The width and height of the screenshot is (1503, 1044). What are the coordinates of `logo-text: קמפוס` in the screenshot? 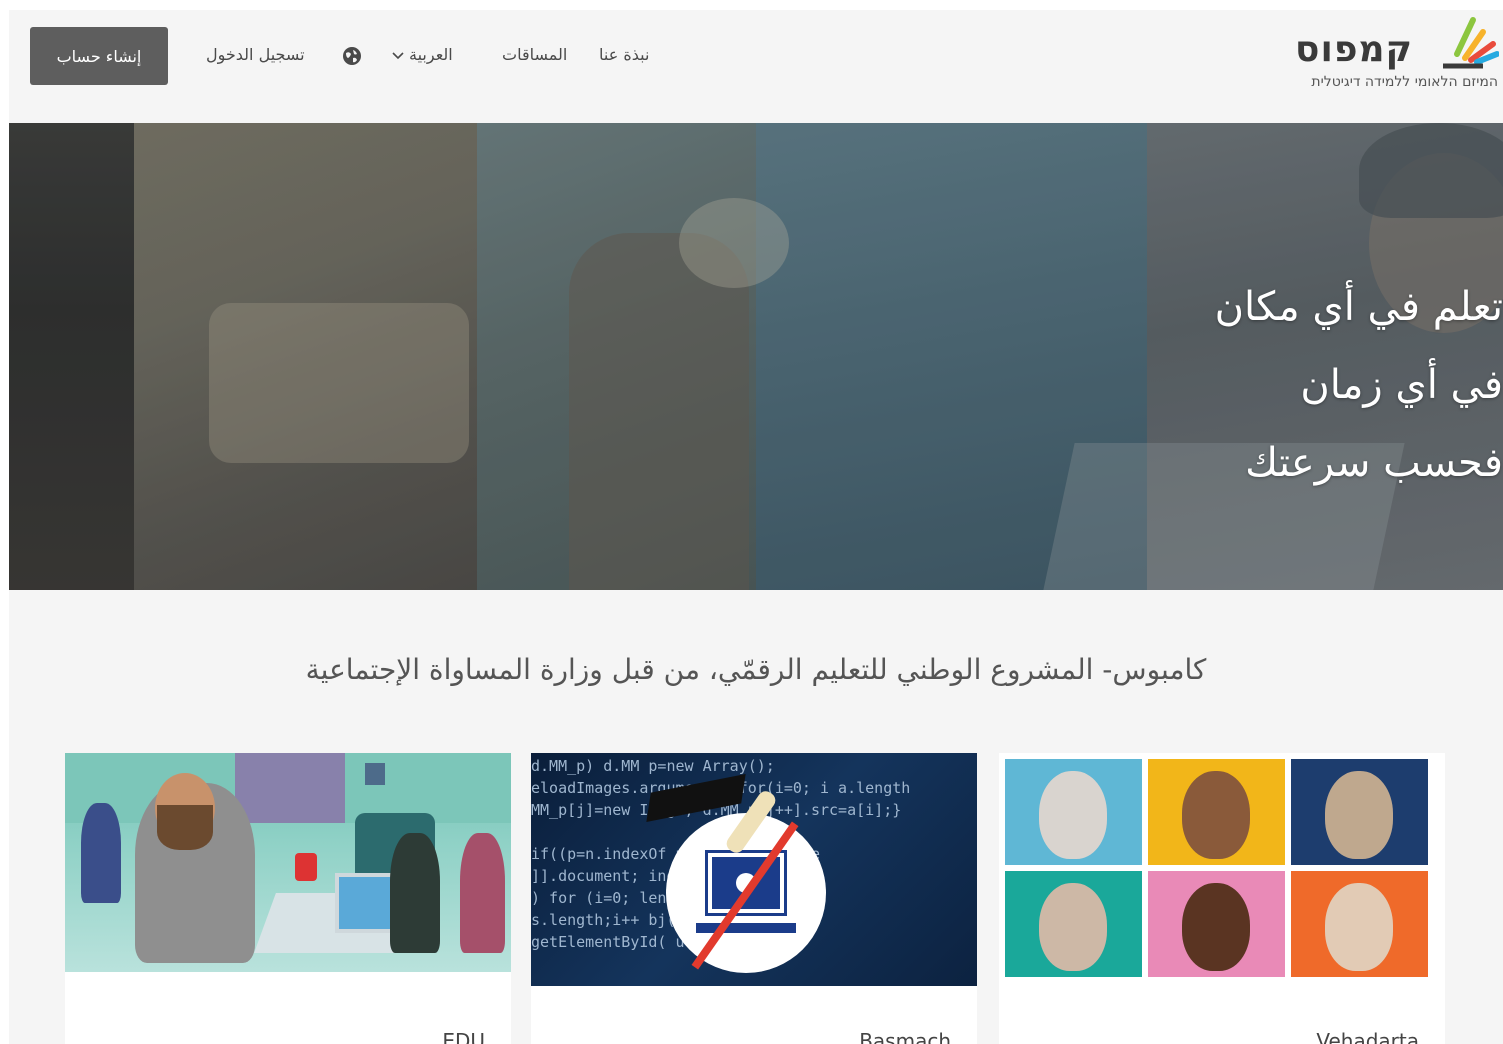 It's located at (1354, 49).